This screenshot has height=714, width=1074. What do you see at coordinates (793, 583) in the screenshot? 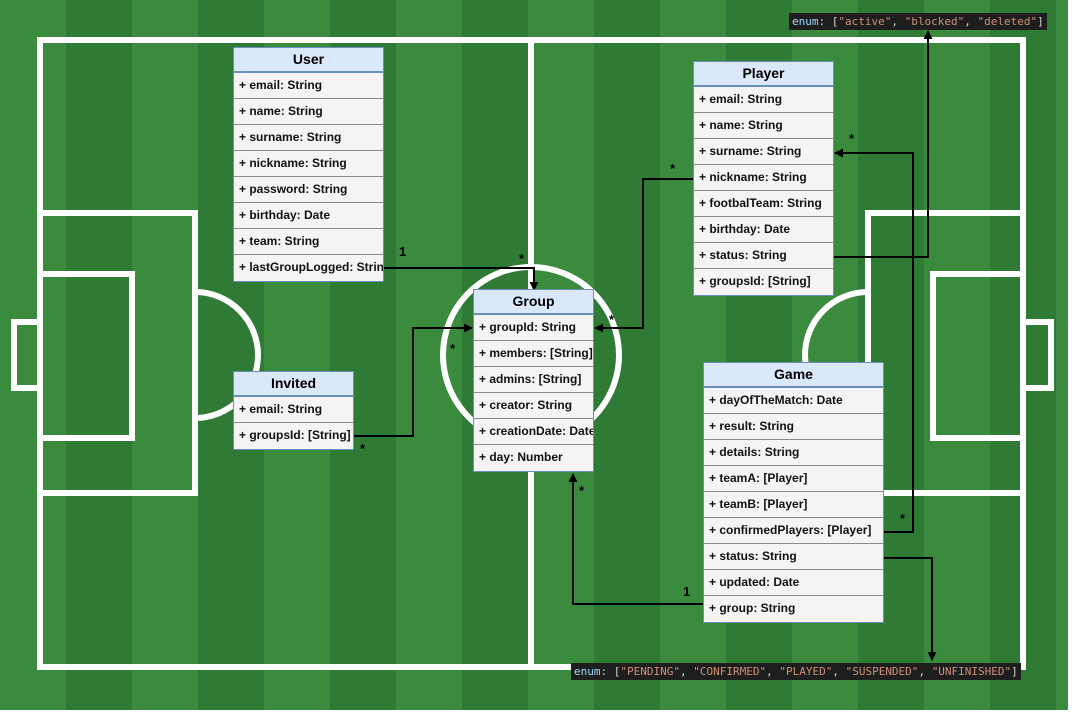
I see `entity-field: + updated: Date` at bounding box center [793, 583].